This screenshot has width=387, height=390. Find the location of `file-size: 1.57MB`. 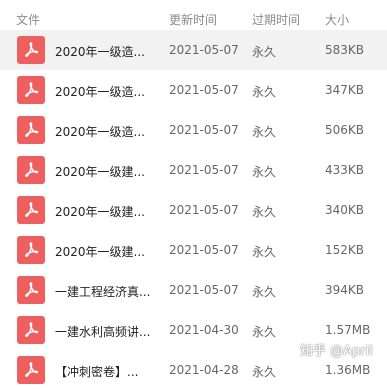

file-size: 1.57MB is located at coordinates (348, 330).